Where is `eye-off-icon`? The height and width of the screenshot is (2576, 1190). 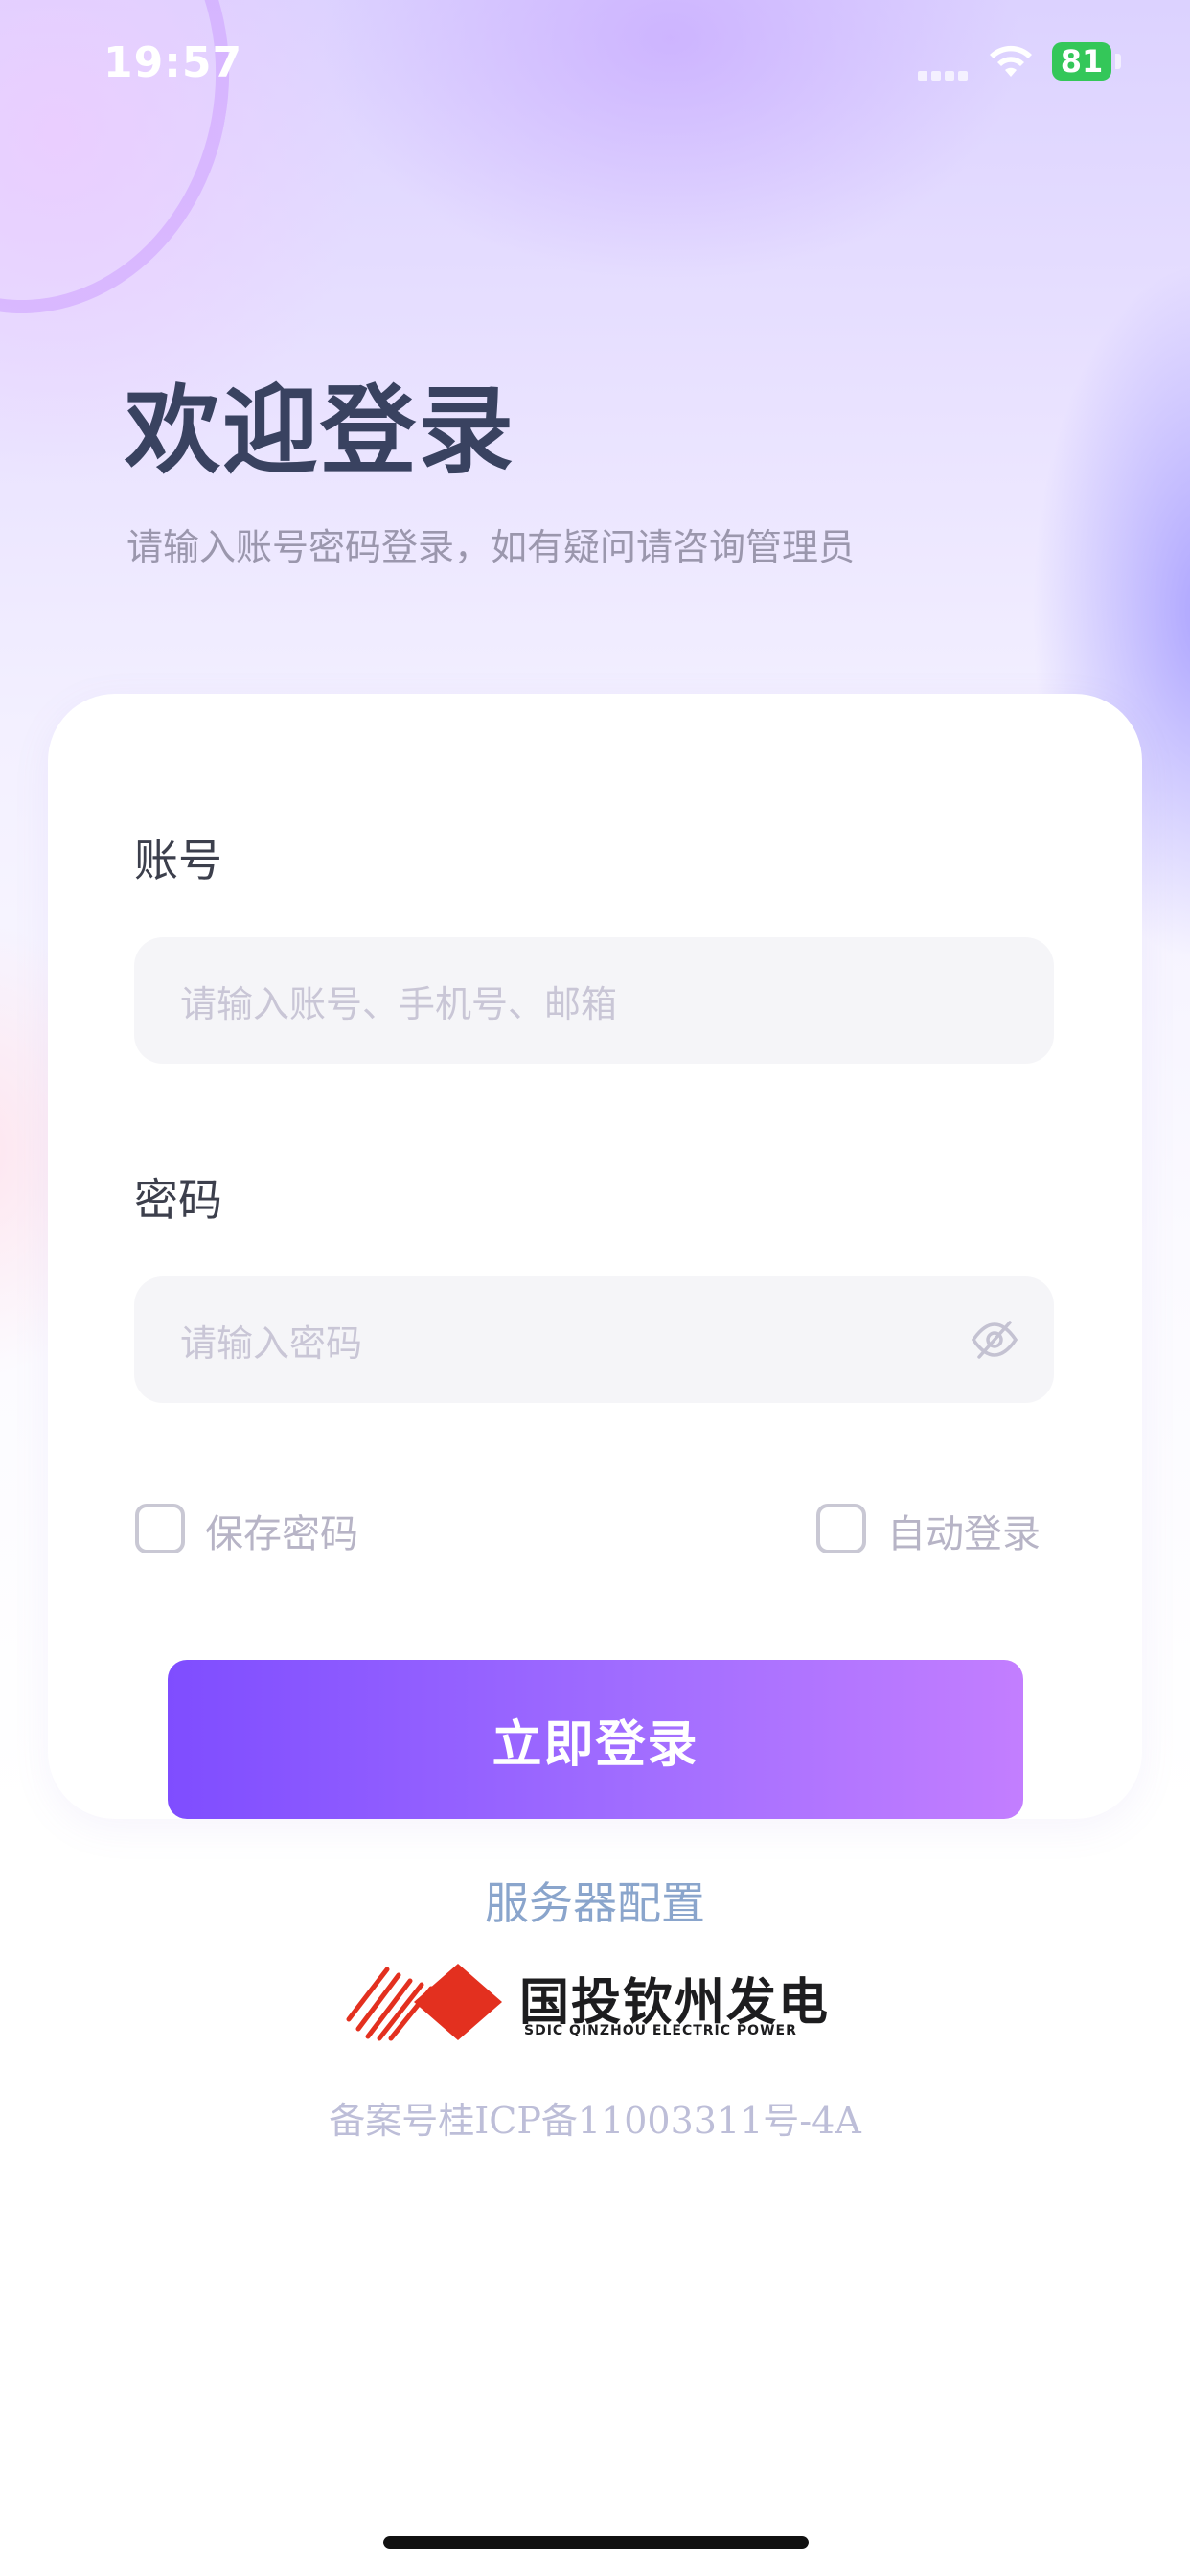
eye-off-icon is located at coordinates (995, 1340).